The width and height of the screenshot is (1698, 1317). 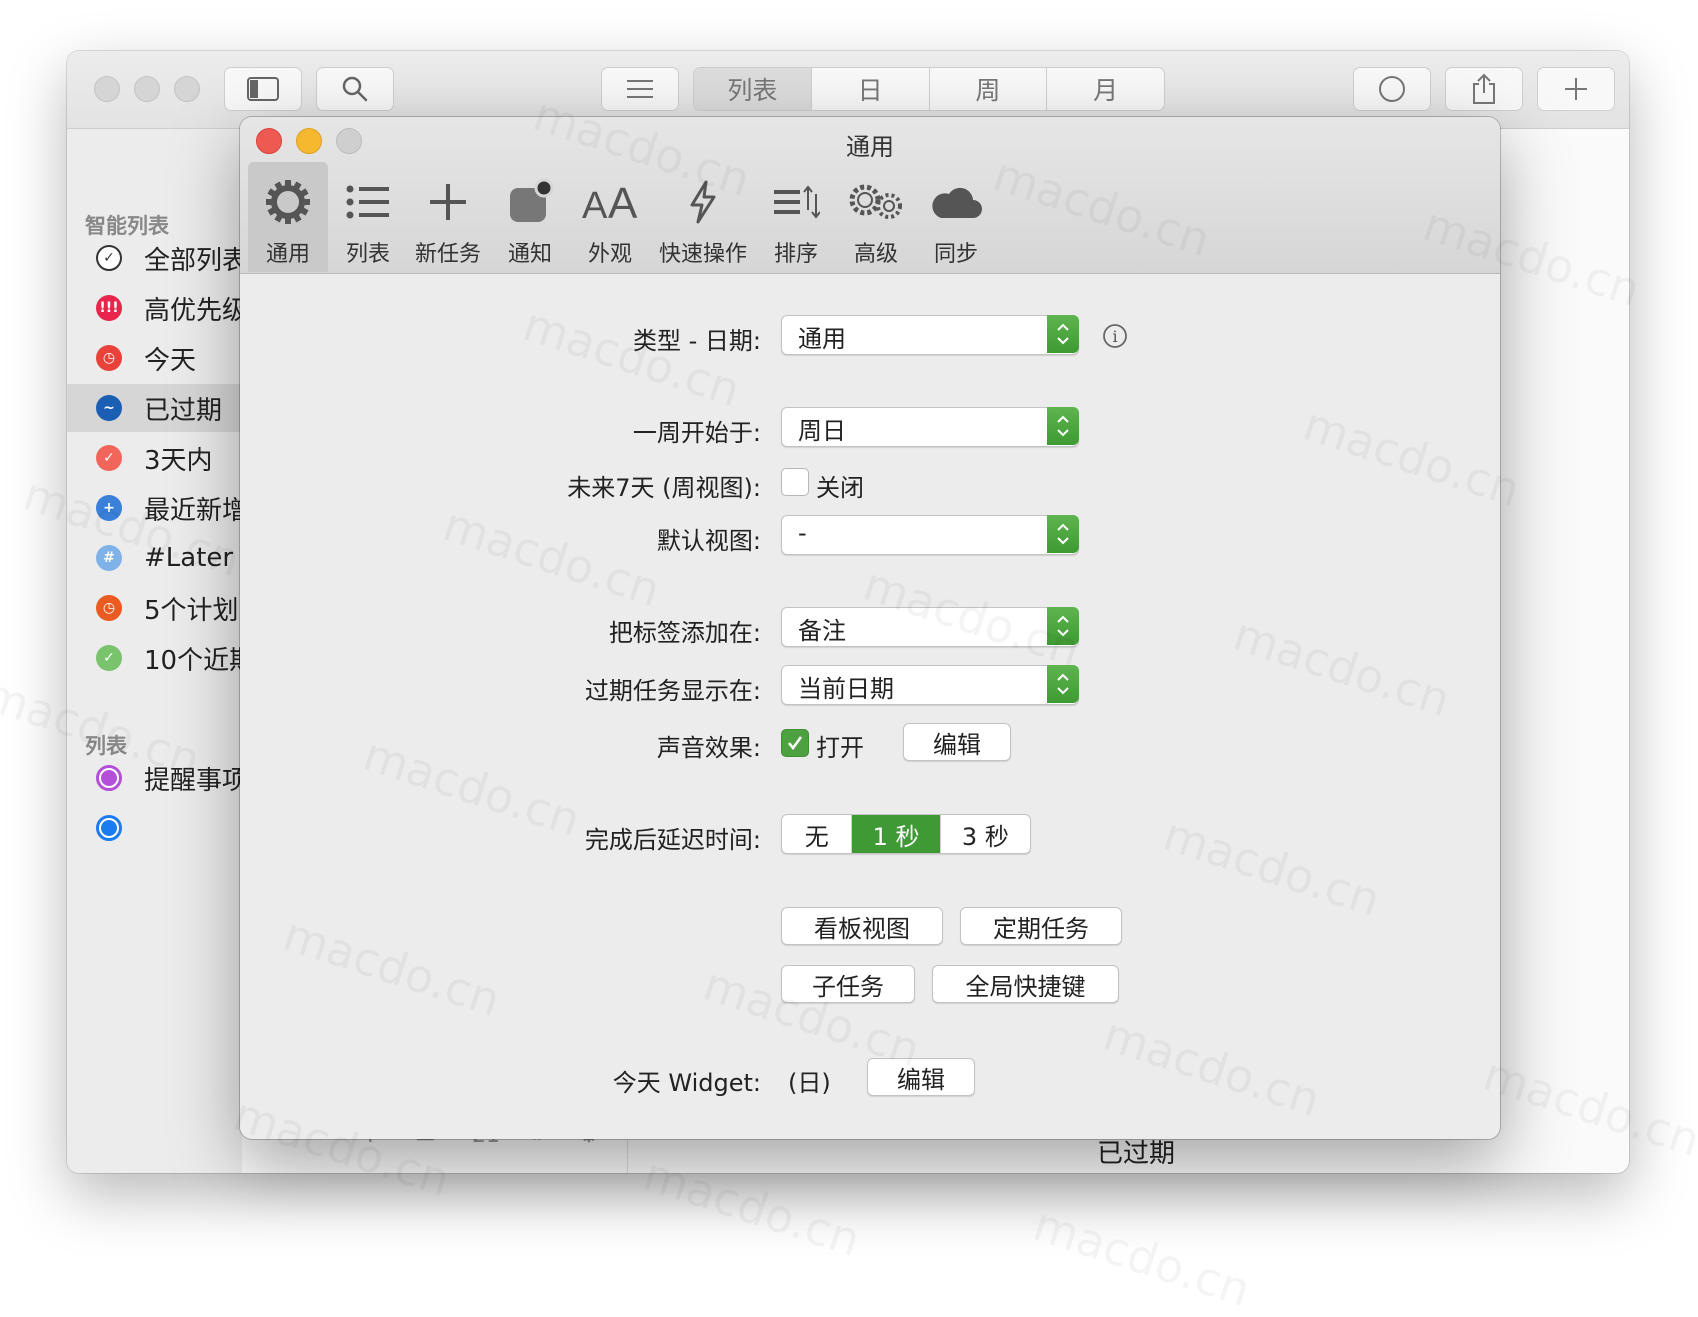 I want to click on next7-checkbox, so click(x=795, y=482).